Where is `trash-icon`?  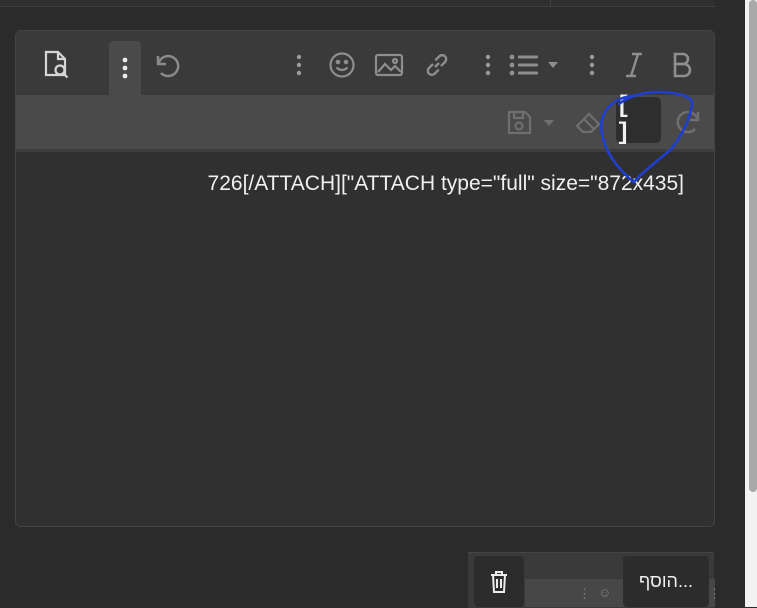
trash-icon is located at coordinates (499, 581).